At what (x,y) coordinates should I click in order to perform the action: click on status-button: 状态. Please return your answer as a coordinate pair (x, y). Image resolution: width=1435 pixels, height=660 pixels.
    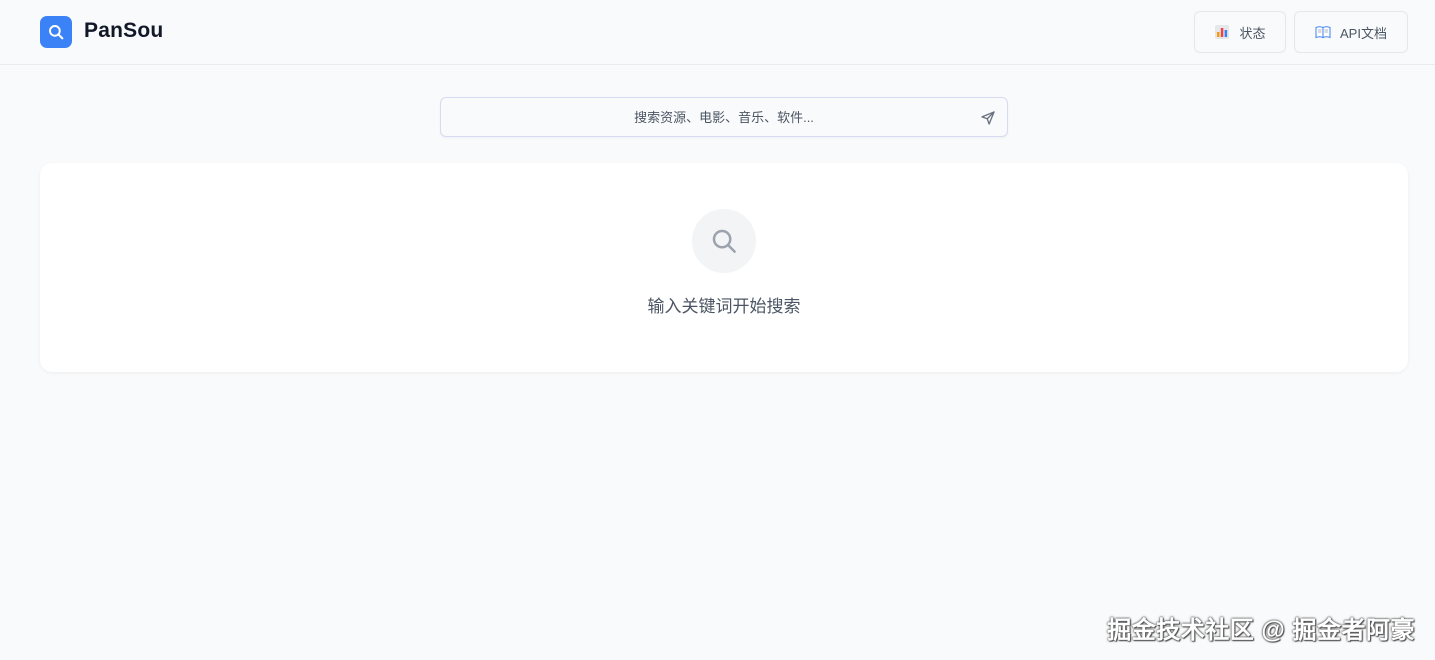
    Looking at the image, I should click on (1240, 32).